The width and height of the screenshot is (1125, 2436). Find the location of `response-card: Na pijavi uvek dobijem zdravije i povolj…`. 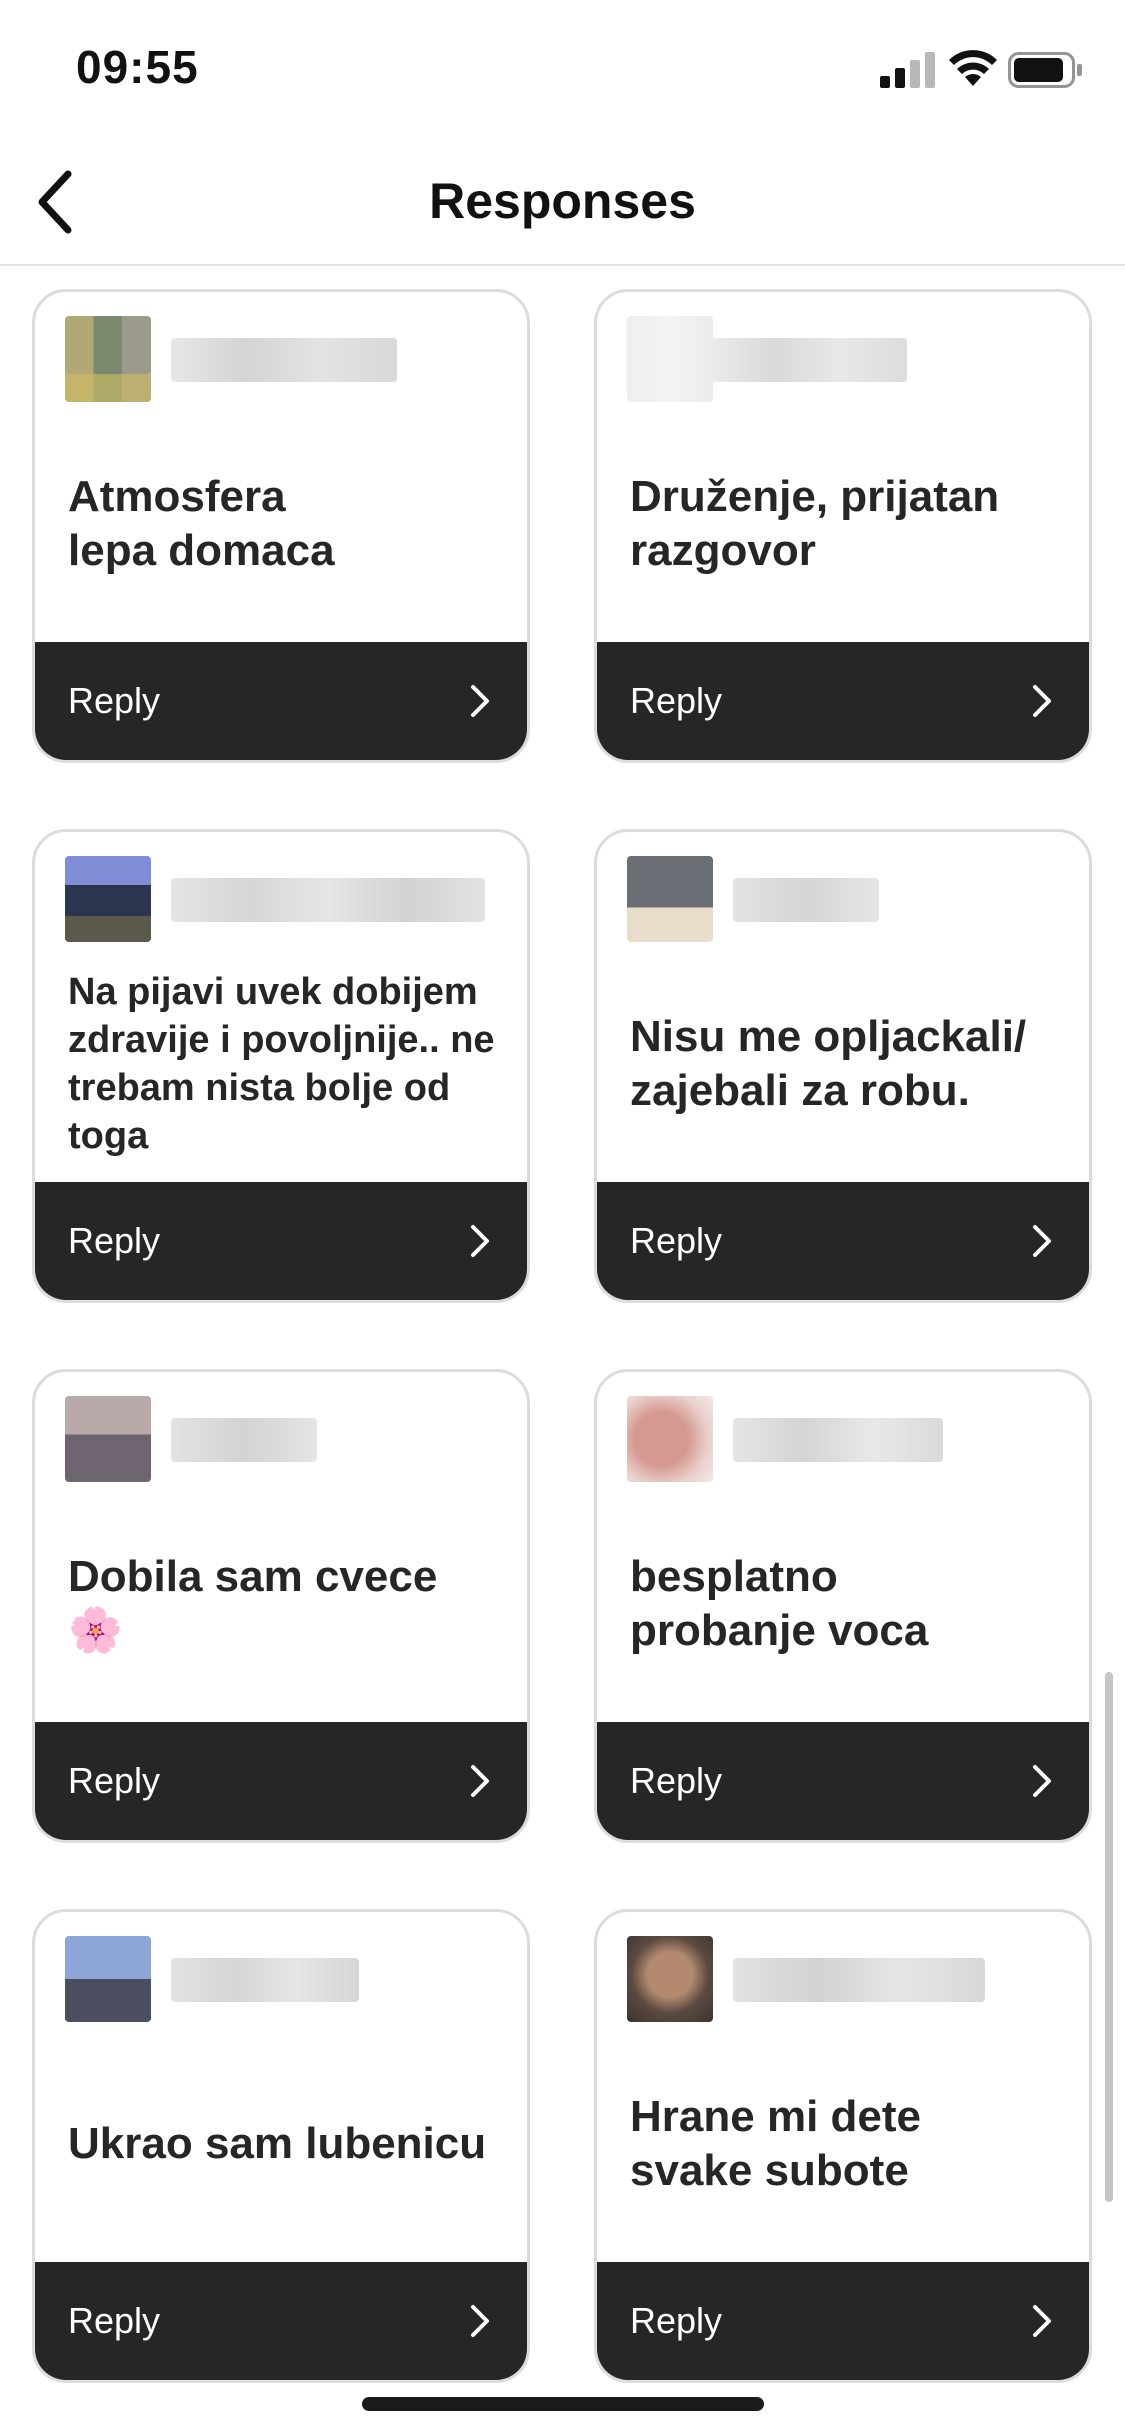

response-card: Na pijavi uvek dobijem zdravije i povolj… is located at coordinates (281, 1066).